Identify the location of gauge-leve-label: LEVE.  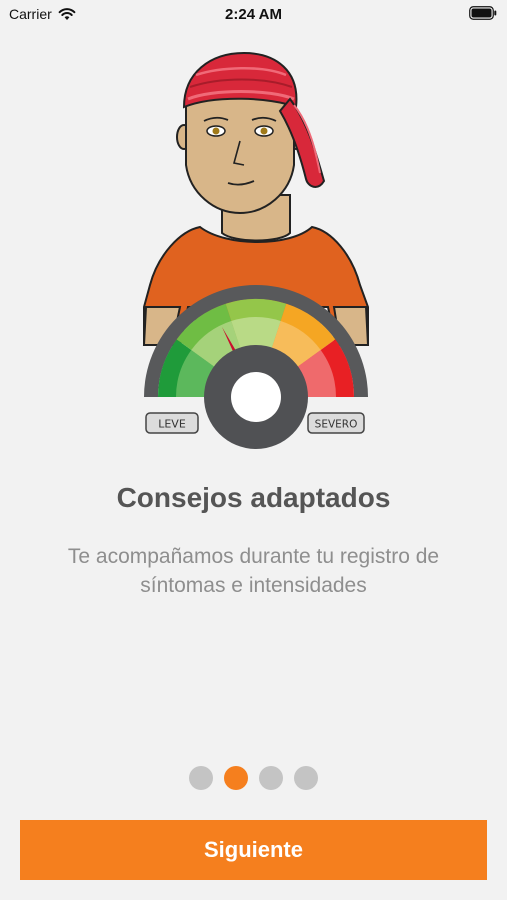
(172, 423).